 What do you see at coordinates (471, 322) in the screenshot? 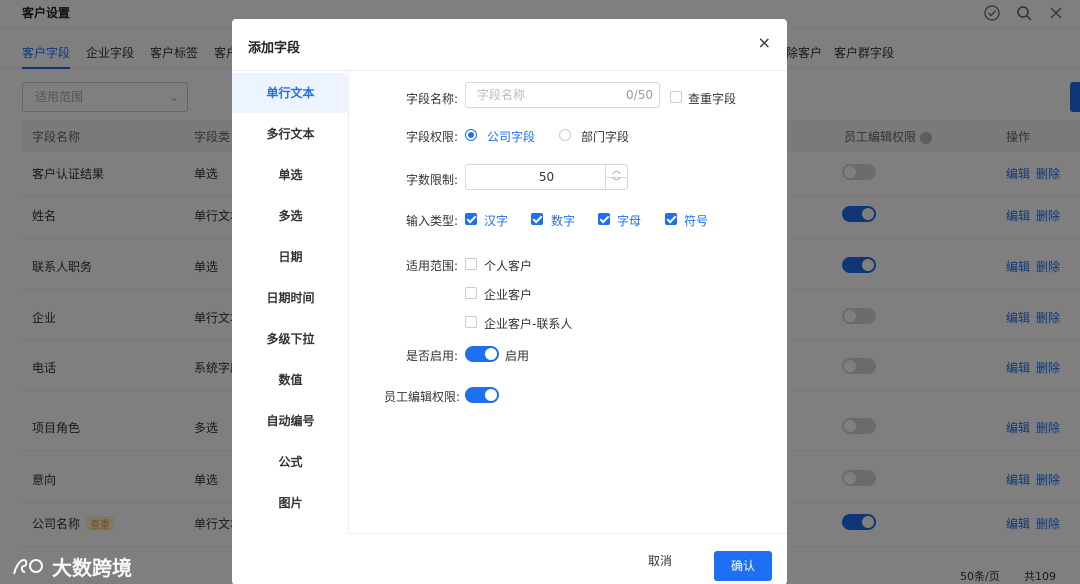
I see `scope-contact-checkbox` at bounding box center [471, 322].